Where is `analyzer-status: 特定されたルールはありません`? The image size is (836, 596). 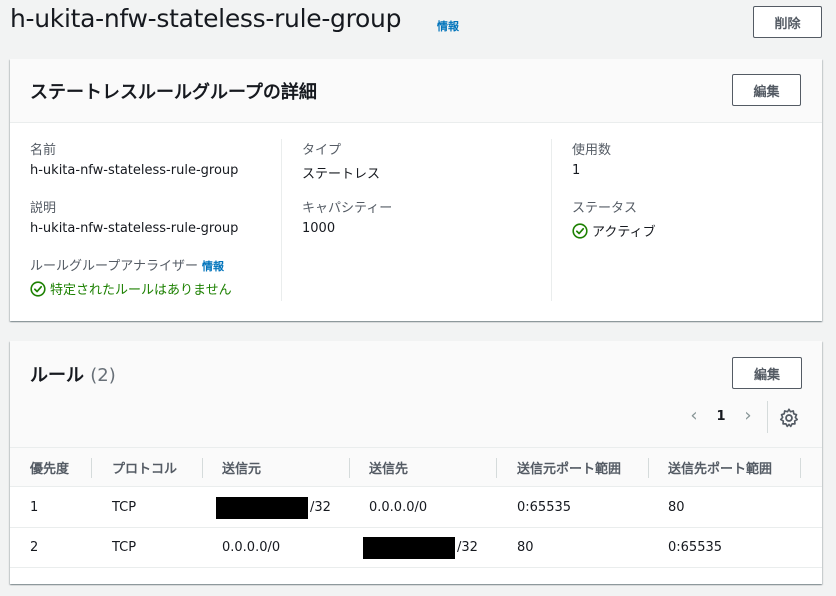 analyzer-status: 特定されたルールはありません is located at coordinates (131, 288).